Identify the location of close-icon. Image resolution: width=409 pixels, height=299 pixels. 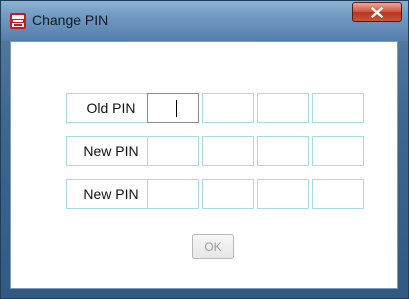
(377, 12).